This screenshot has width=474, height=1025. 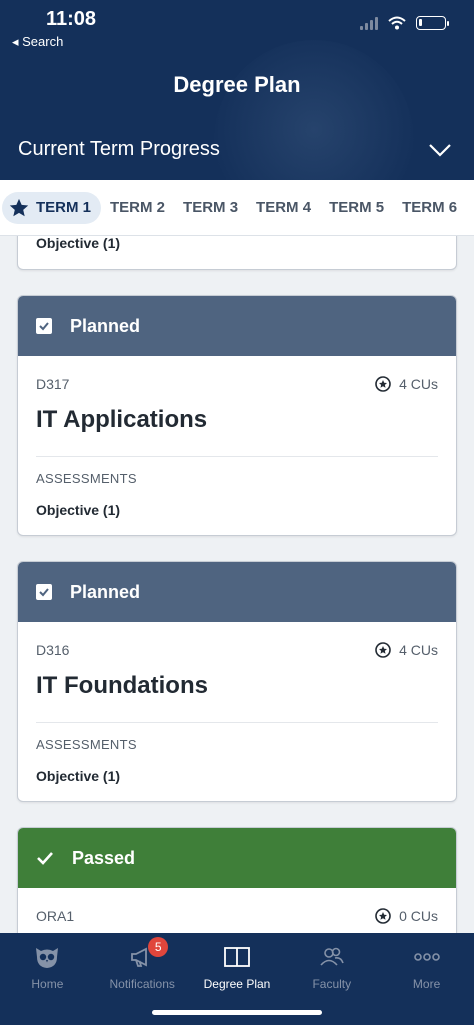 I want to click on tab-term-3: TERM 3, so click(x=210, y=208).